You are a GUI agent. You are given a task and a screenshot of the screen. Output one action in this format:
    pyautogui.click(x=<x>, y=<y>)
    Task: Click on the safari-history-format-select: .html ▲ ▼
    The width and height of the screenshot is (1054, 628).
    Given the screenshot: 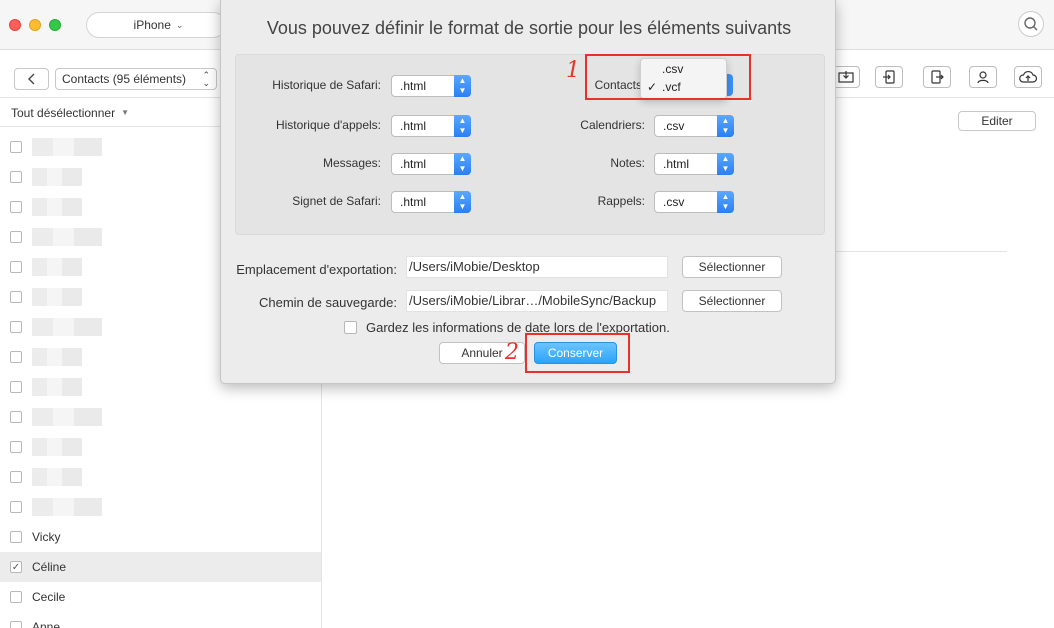 What is the action you would take?
    pyautogui.click(x=431, y=86)
    